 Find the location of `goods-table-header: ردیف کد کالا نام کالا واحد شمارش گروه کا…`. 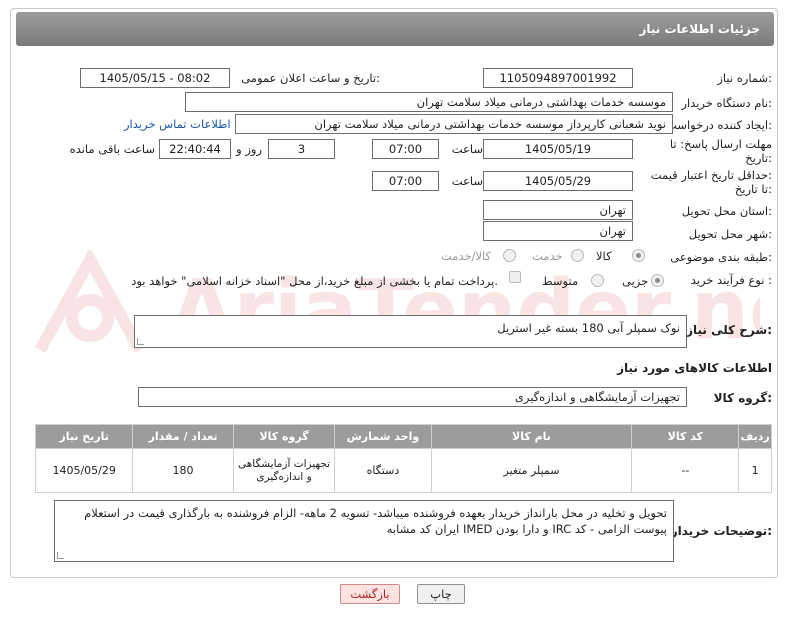

goods-table-header: ردیف کد کالا نام کالا واحد شمارش گروه کا… is located at coordinates (403, 436).